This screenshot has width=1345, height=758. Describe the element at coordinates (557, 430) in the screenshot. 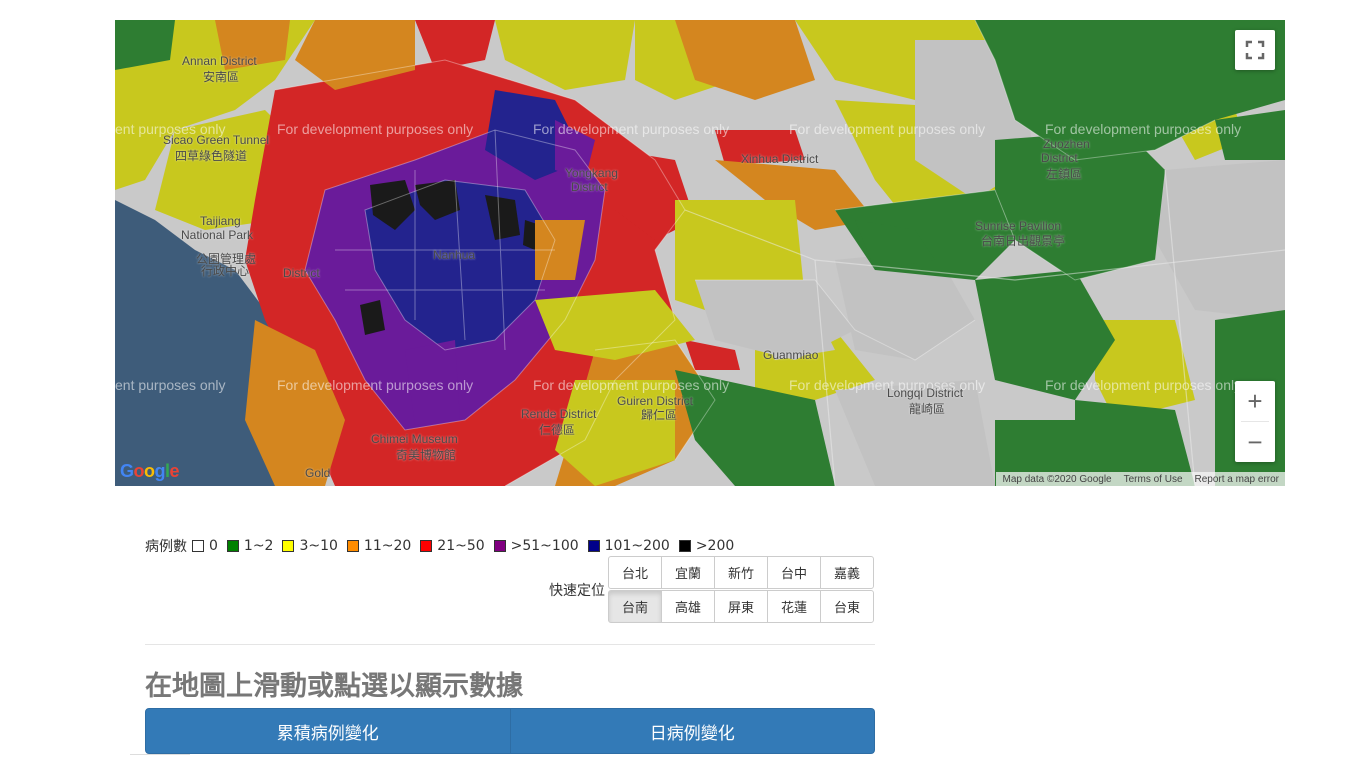

I see `place-label: 仁德區` at that location.